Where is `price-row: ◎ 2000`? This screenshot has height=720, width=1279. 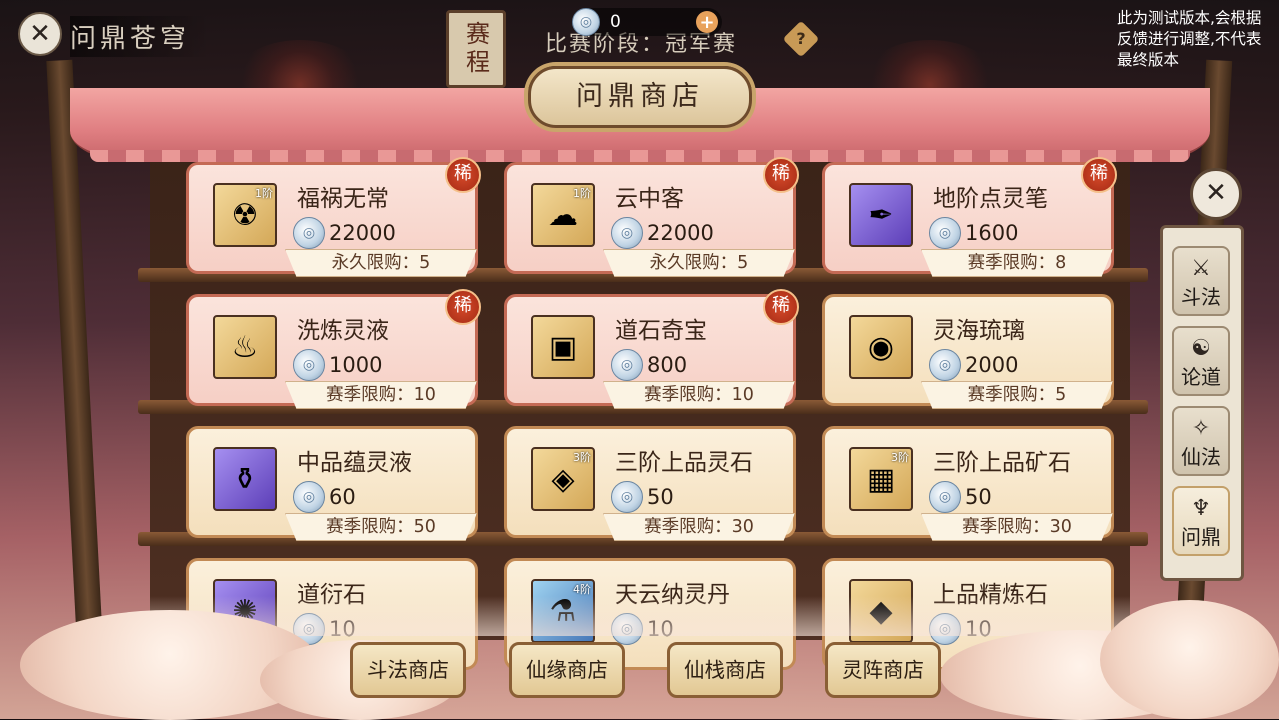
price-row: ◎ 2000 is located at coordinates (973, 365).